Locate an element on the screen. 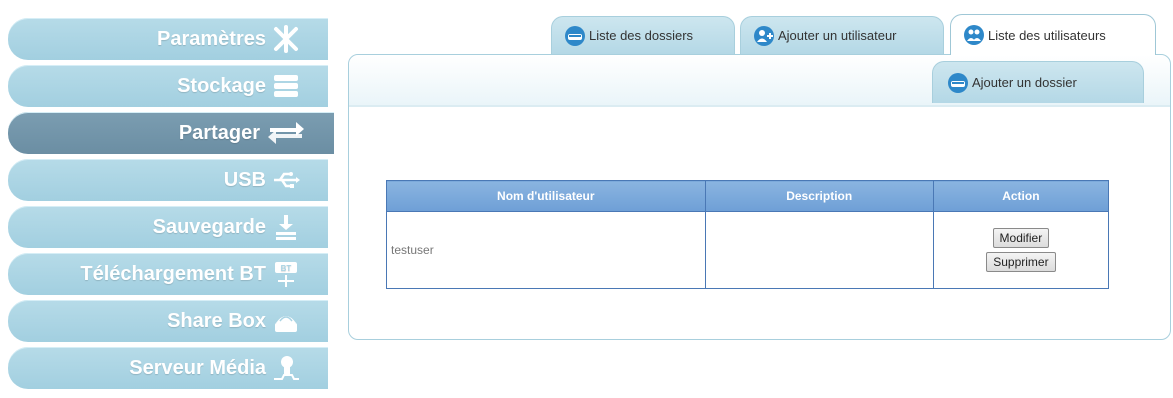 The height and width of the screenshot is (398, 1173). sidebar-item-telechargement-bt: Téléchargement BT BT is located at coordinates (168, 274).